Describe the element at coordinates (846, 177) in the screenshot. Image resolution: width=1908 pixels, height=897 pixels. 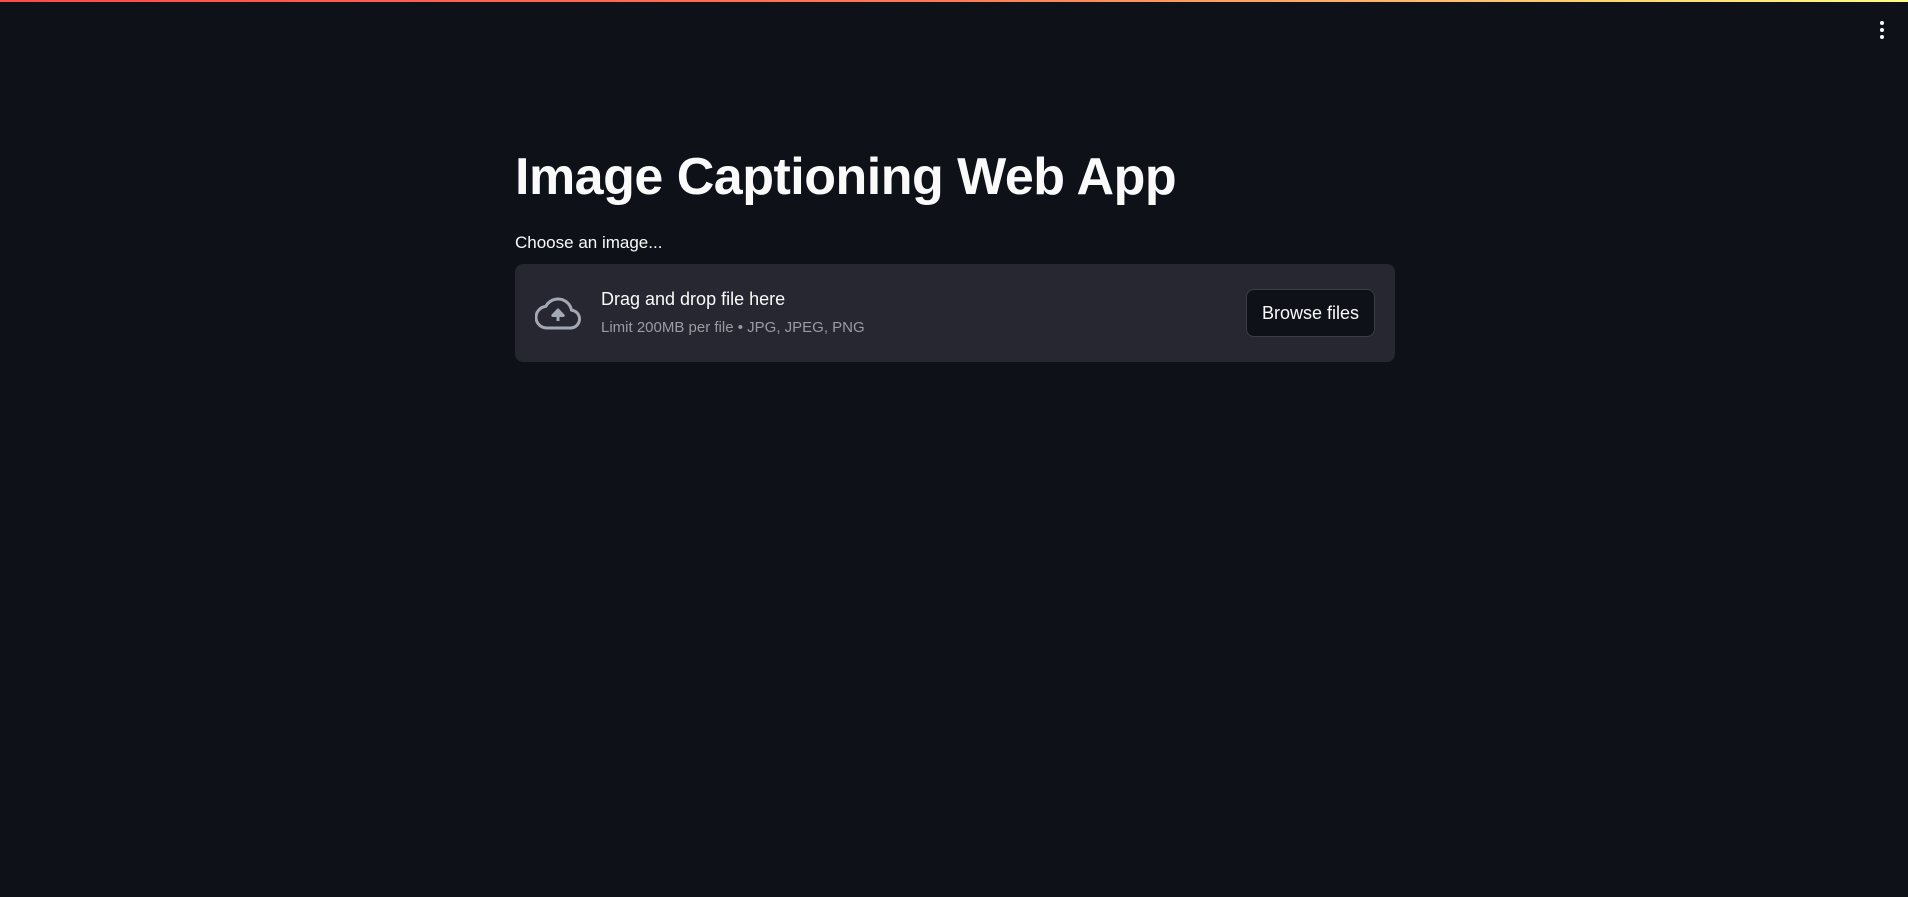
I see `page-title: Image Captioning Web App` at that location.